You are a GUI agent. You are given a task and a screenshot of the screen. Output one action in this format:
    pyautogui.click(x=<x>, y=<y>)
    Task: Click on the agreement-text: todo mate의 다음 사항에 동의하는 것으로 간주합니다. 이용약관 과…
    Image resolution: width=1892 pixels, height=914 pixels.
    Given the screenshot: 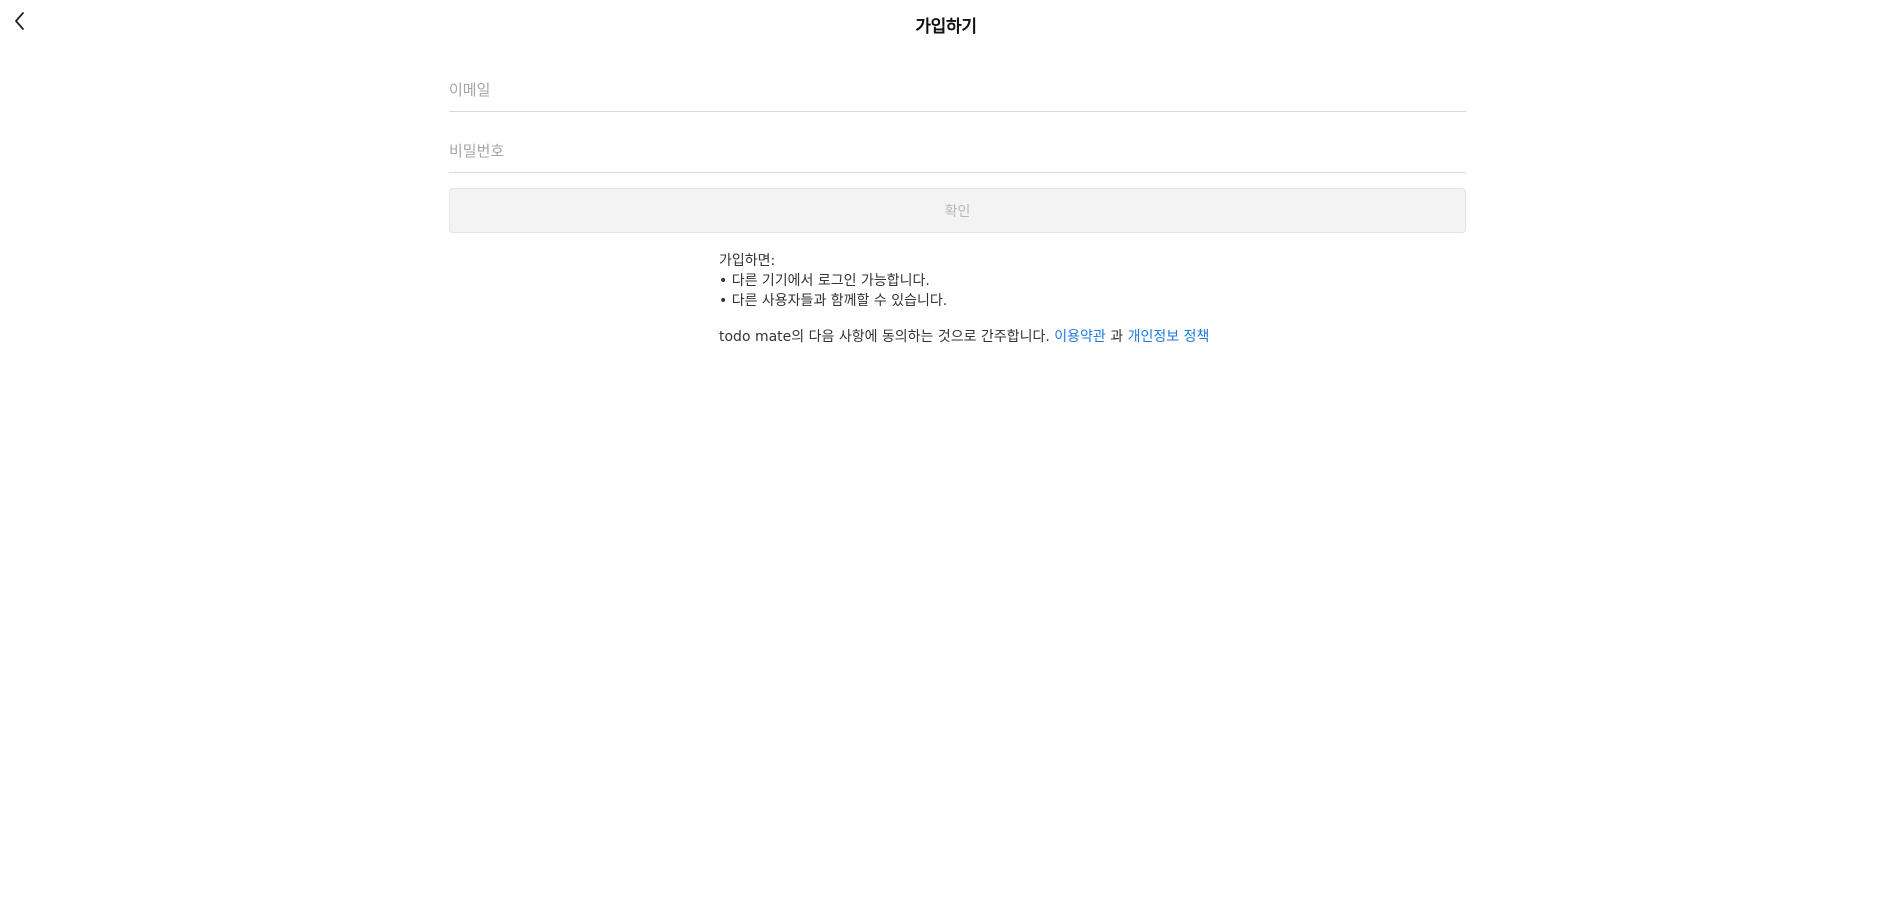 What is the action you would take?
    pyautogui.click(x=964, y=337)
    